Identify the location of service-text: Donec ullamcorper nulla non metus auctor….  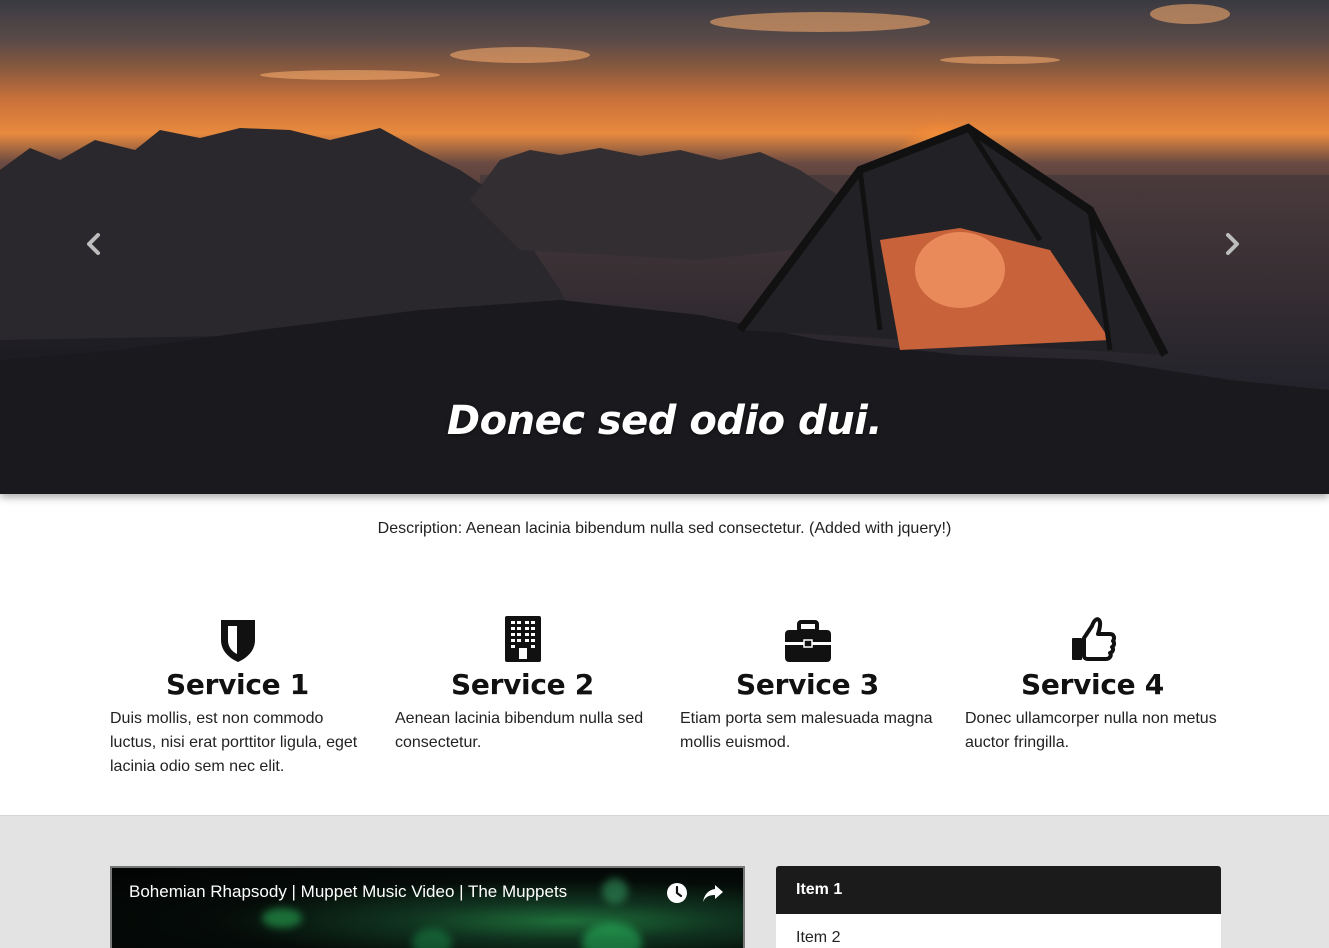
(1091, 730).